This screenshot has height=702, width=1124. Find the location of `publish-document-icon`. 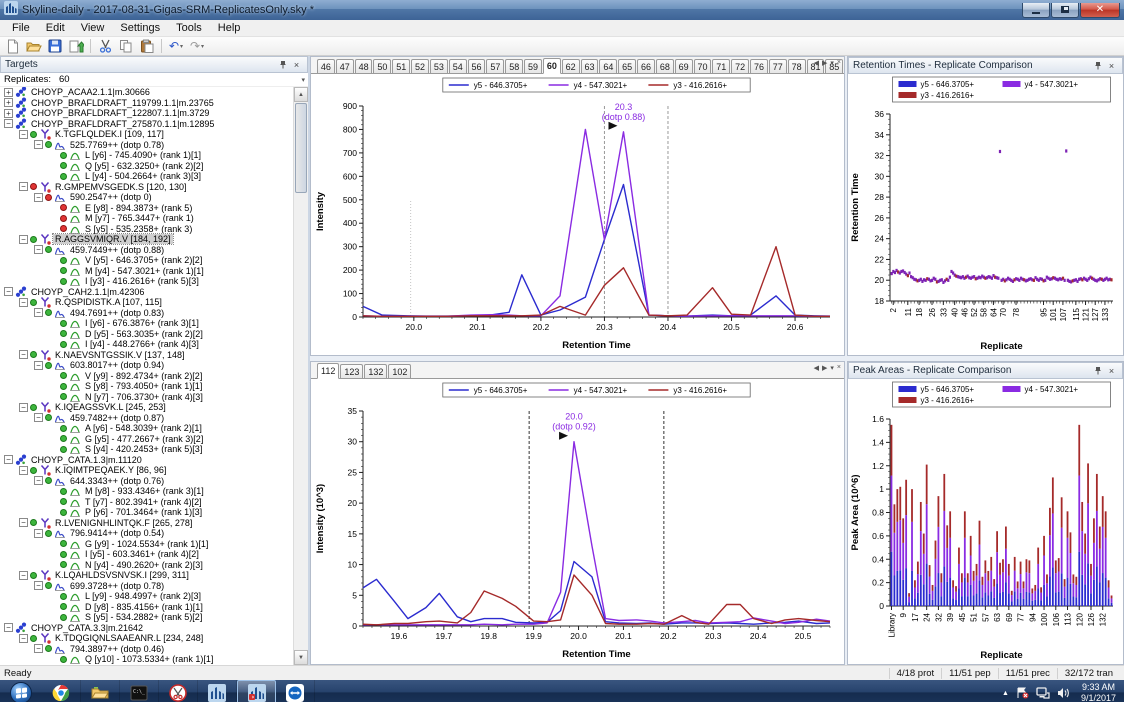

publish-document-icon is located at coordinates (76, 46).